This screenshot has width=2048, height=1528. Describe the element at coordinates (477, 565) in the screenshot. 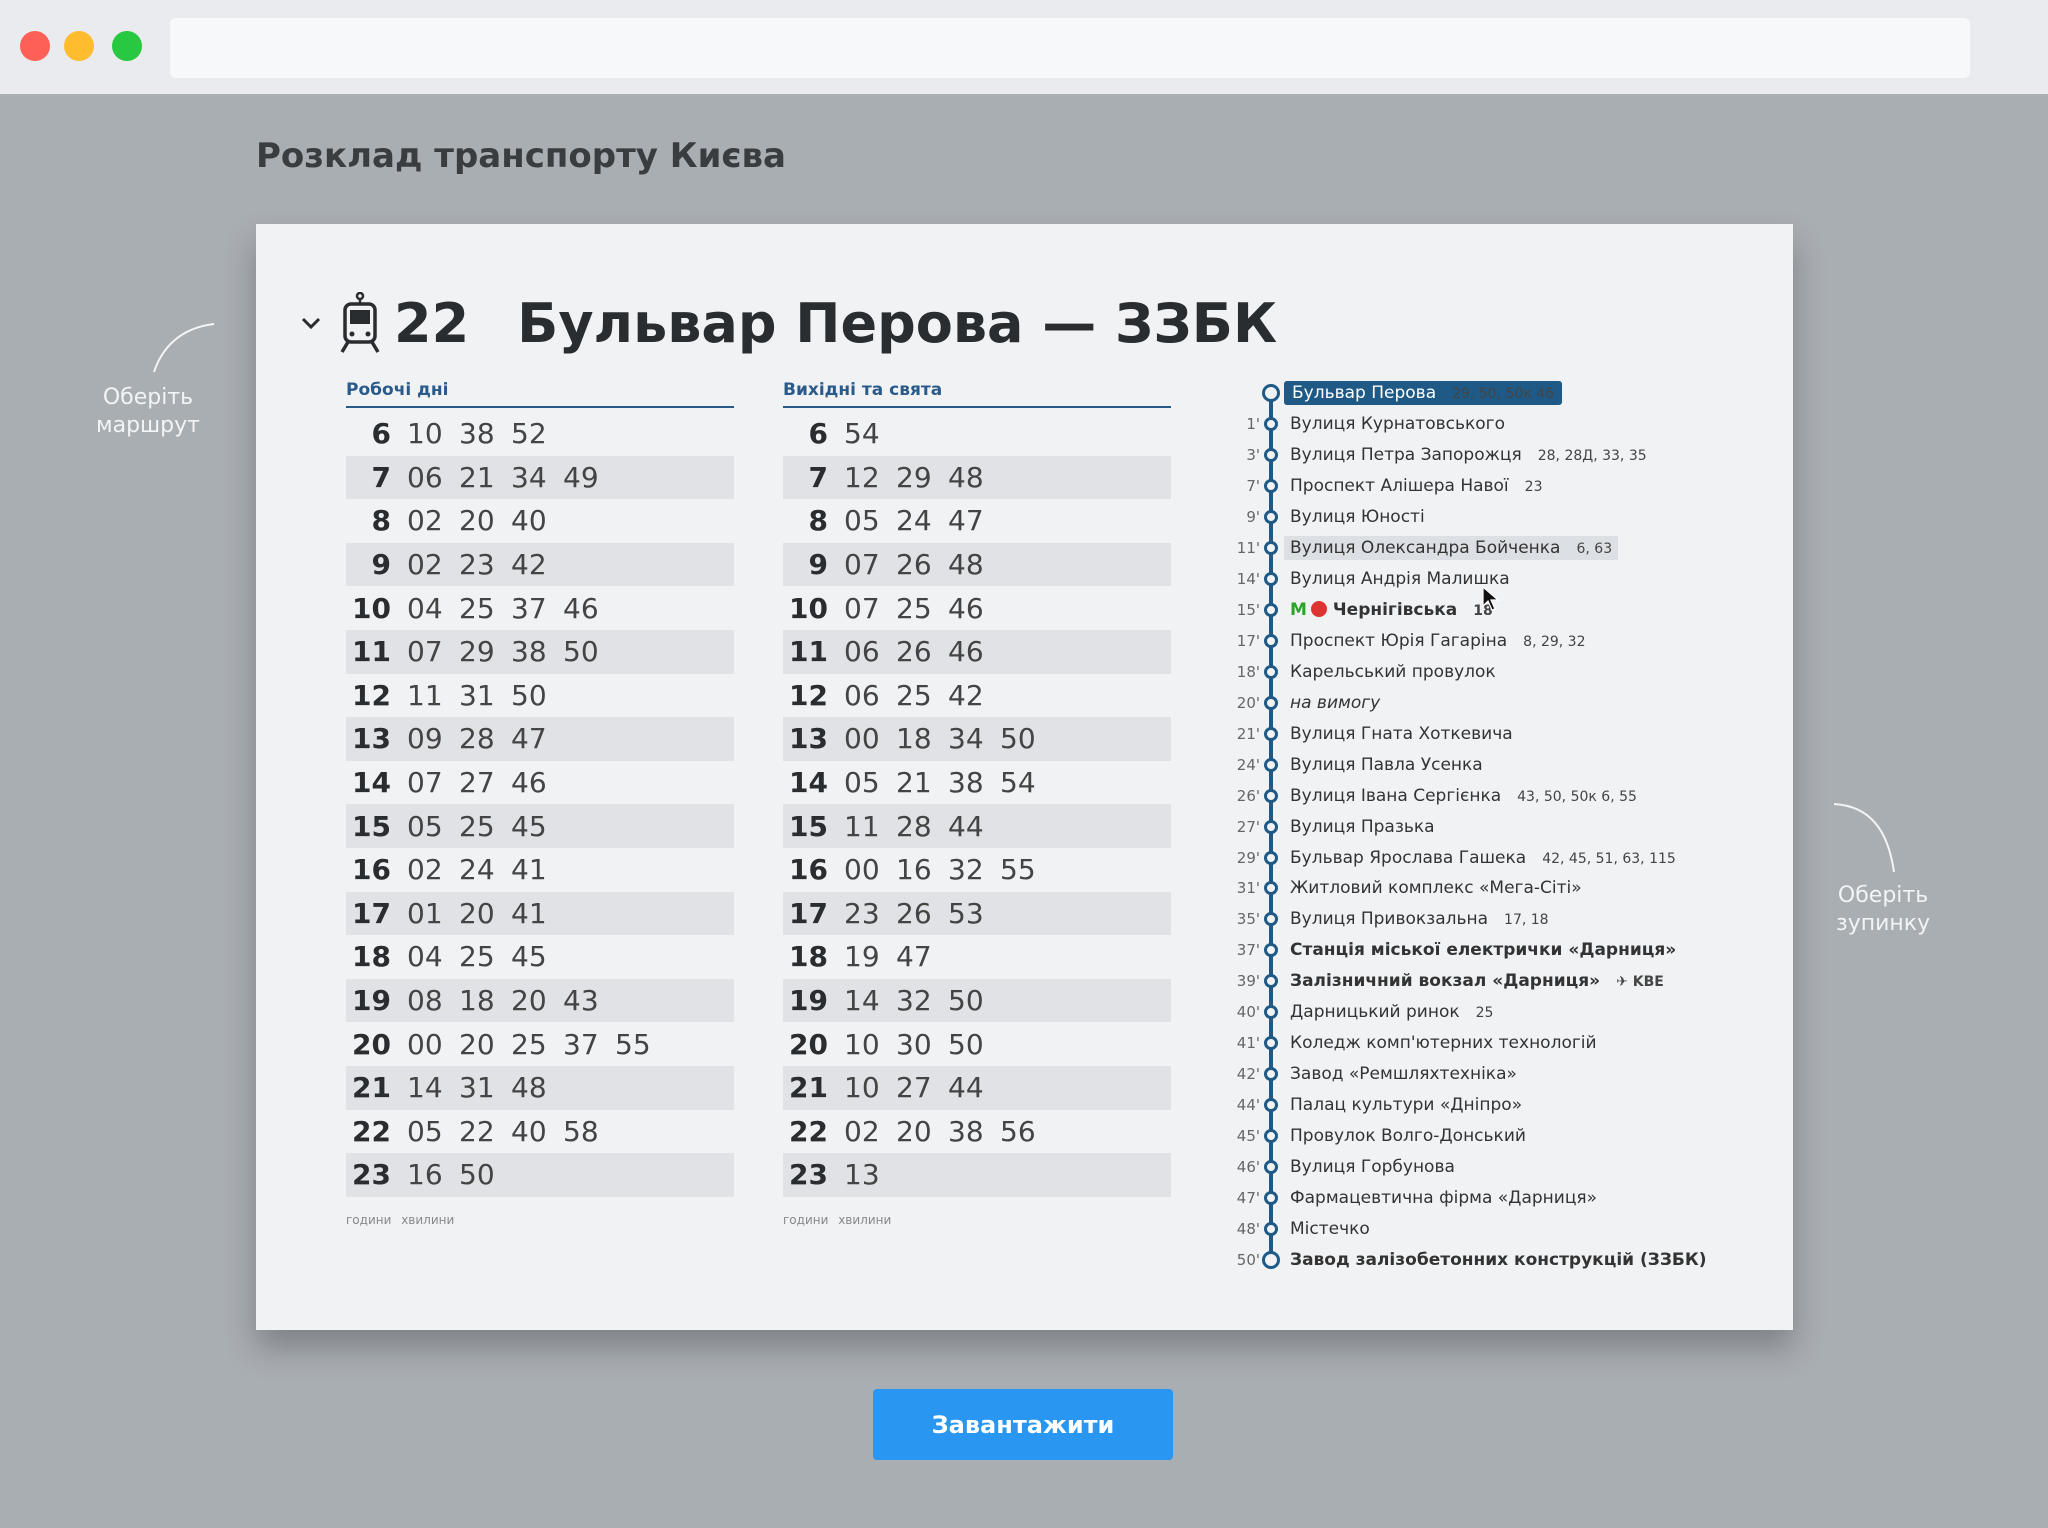

I see `minute-cell: 23` at that location.